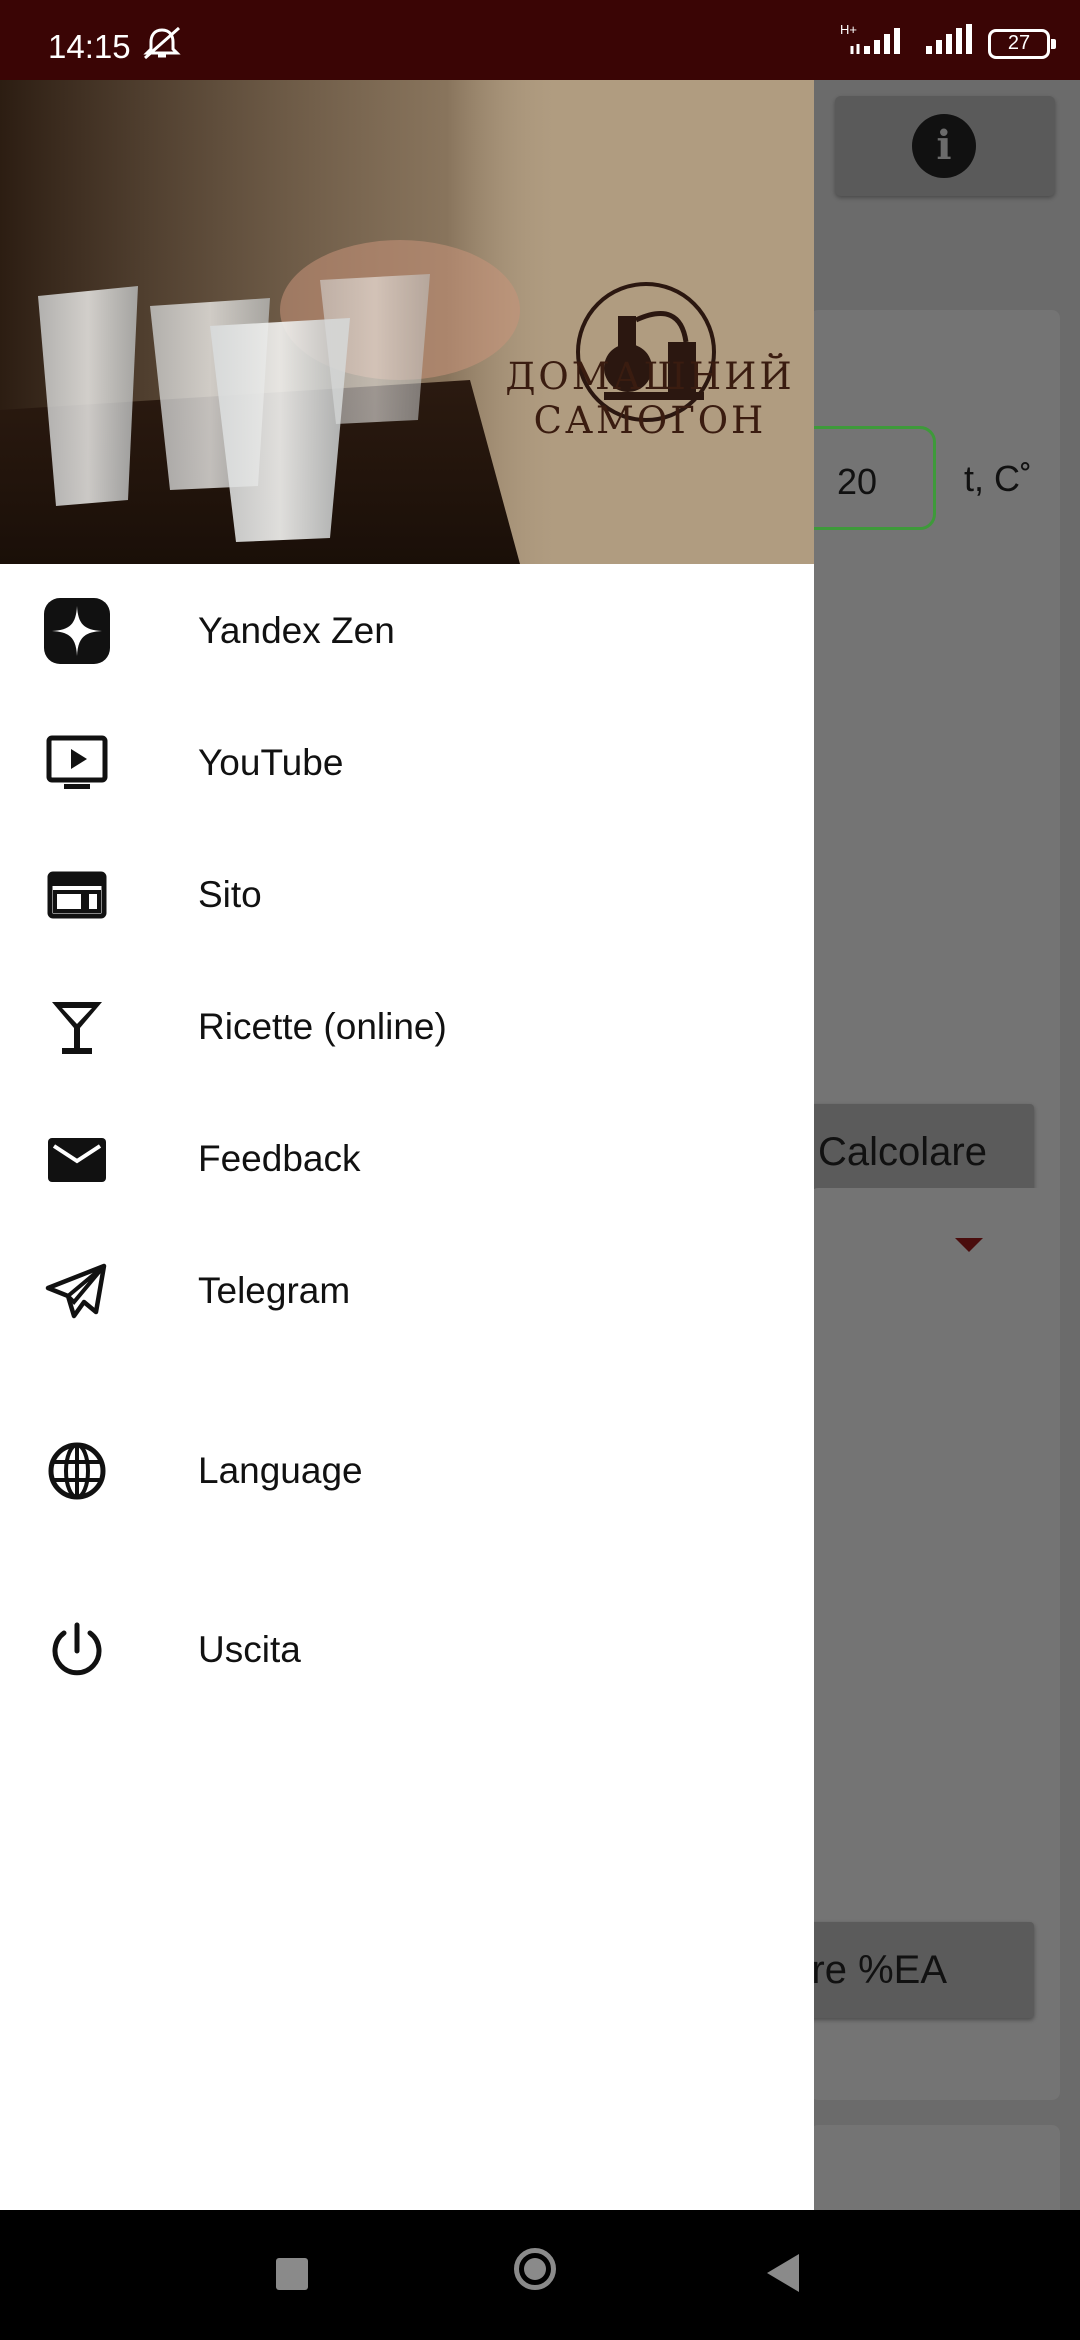  Describe the element at coordinates (292, 2274) in the screenshot. I see `recents-button` at that location.